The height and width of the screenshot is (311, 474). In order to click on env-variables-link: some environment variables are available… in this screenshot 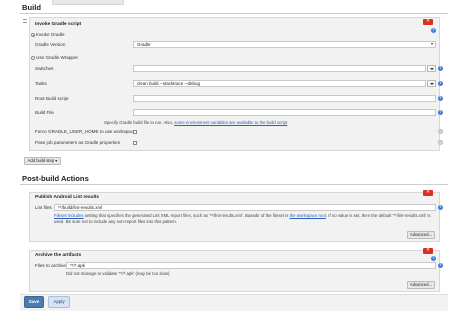, I will do `click(230, 122)`.